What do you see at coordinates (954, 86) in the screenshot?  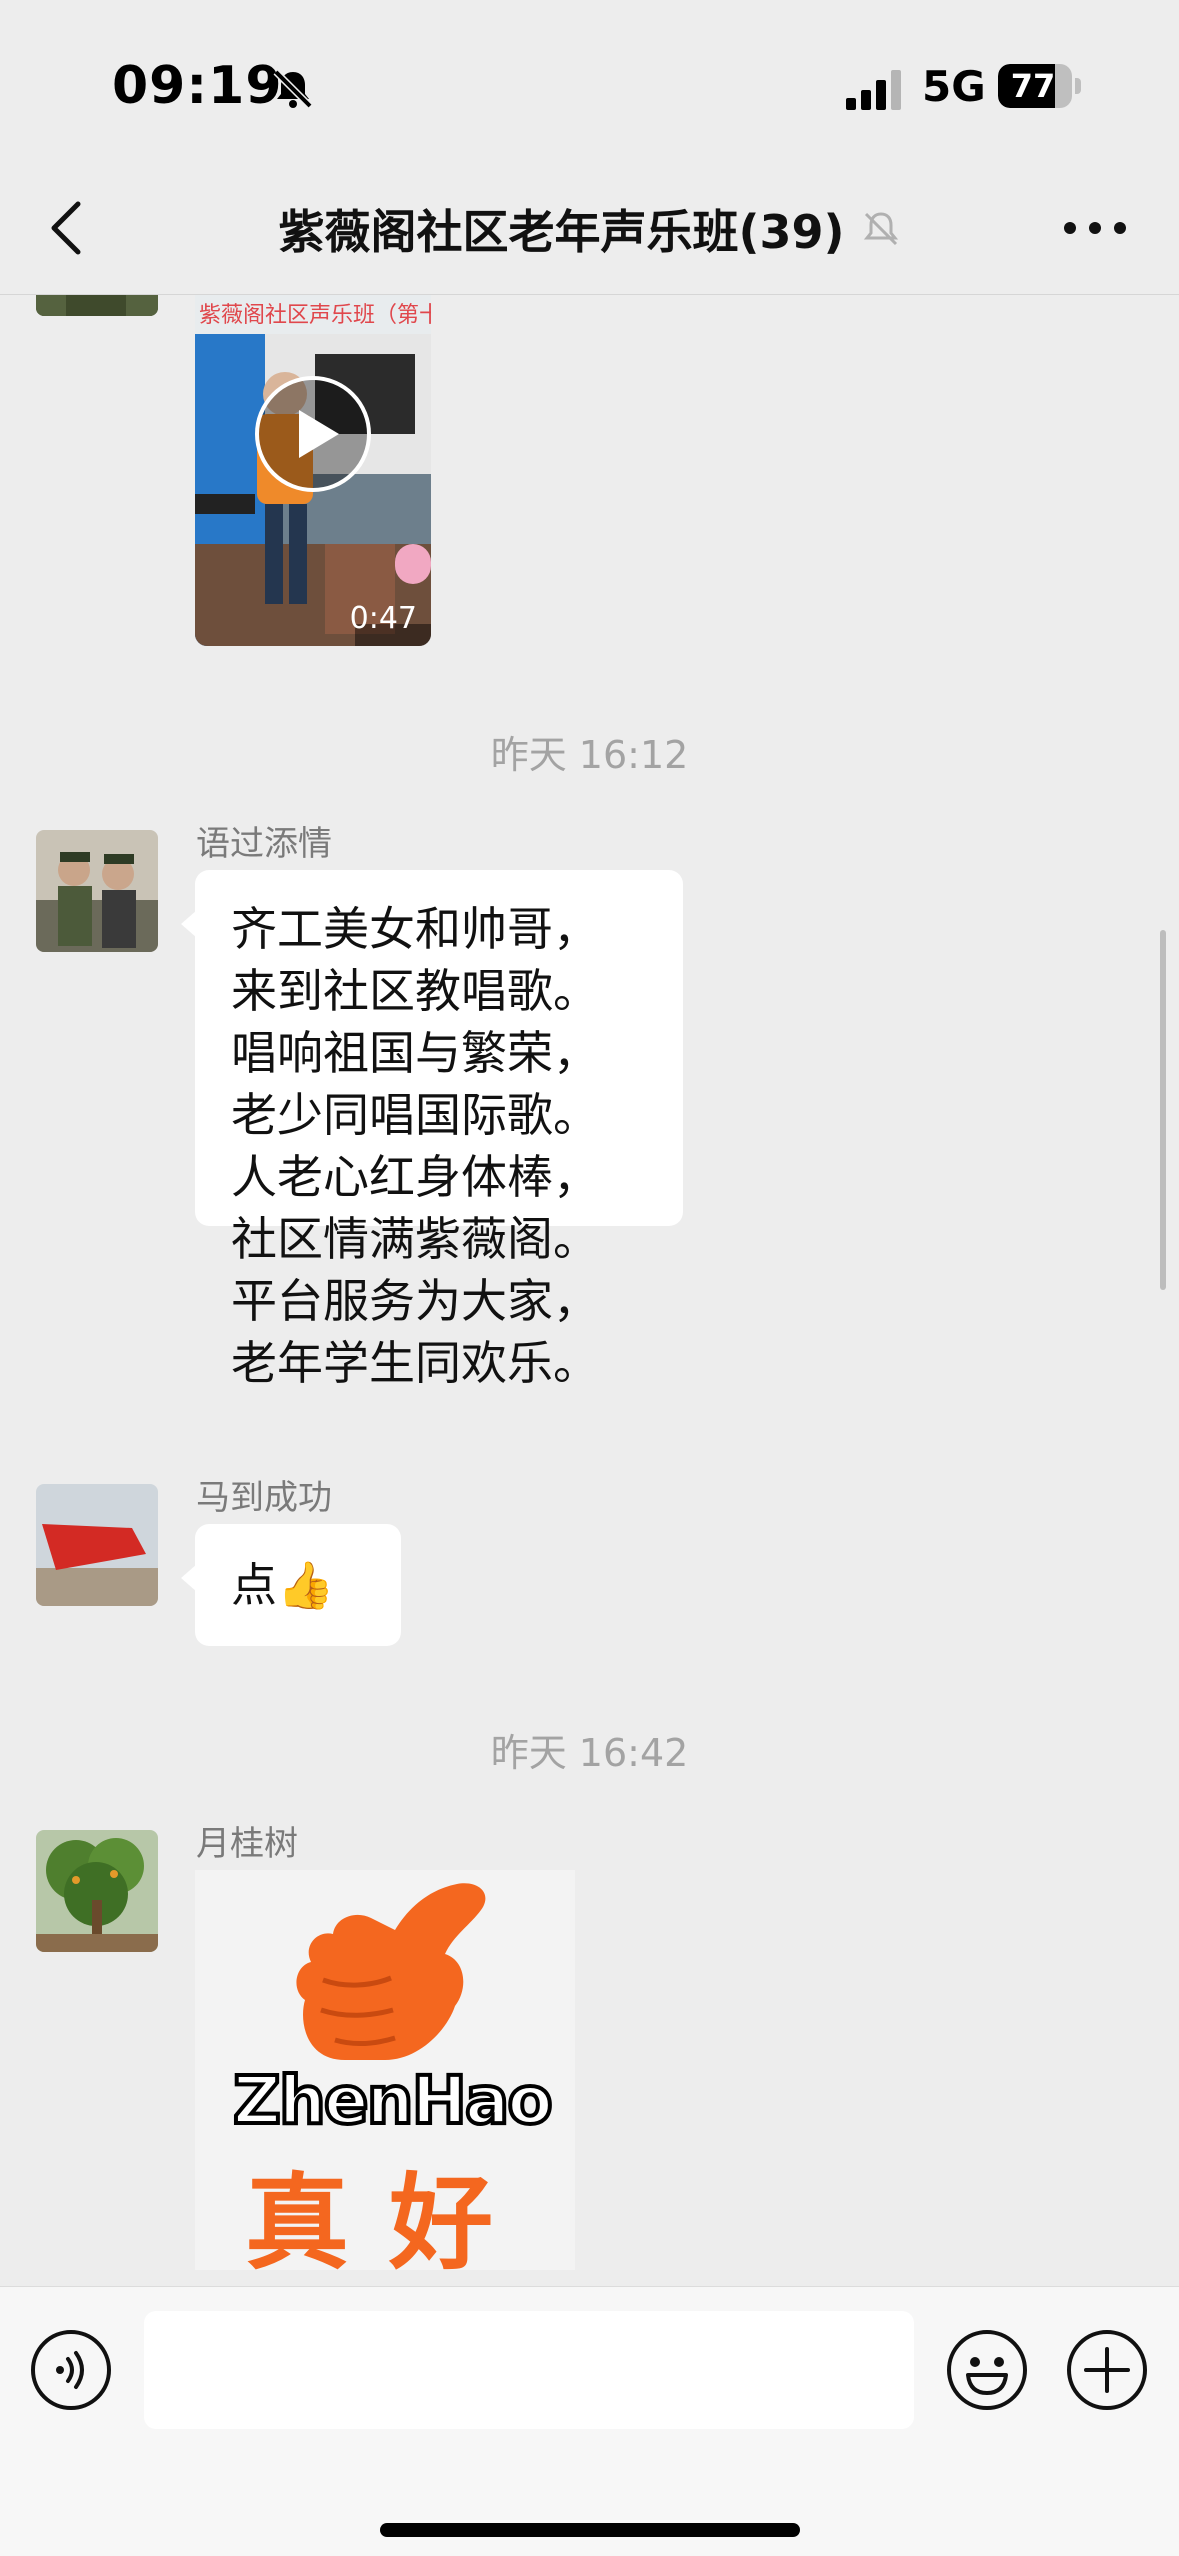 I see `network-label: 5G` at bounding box center [954, 86].